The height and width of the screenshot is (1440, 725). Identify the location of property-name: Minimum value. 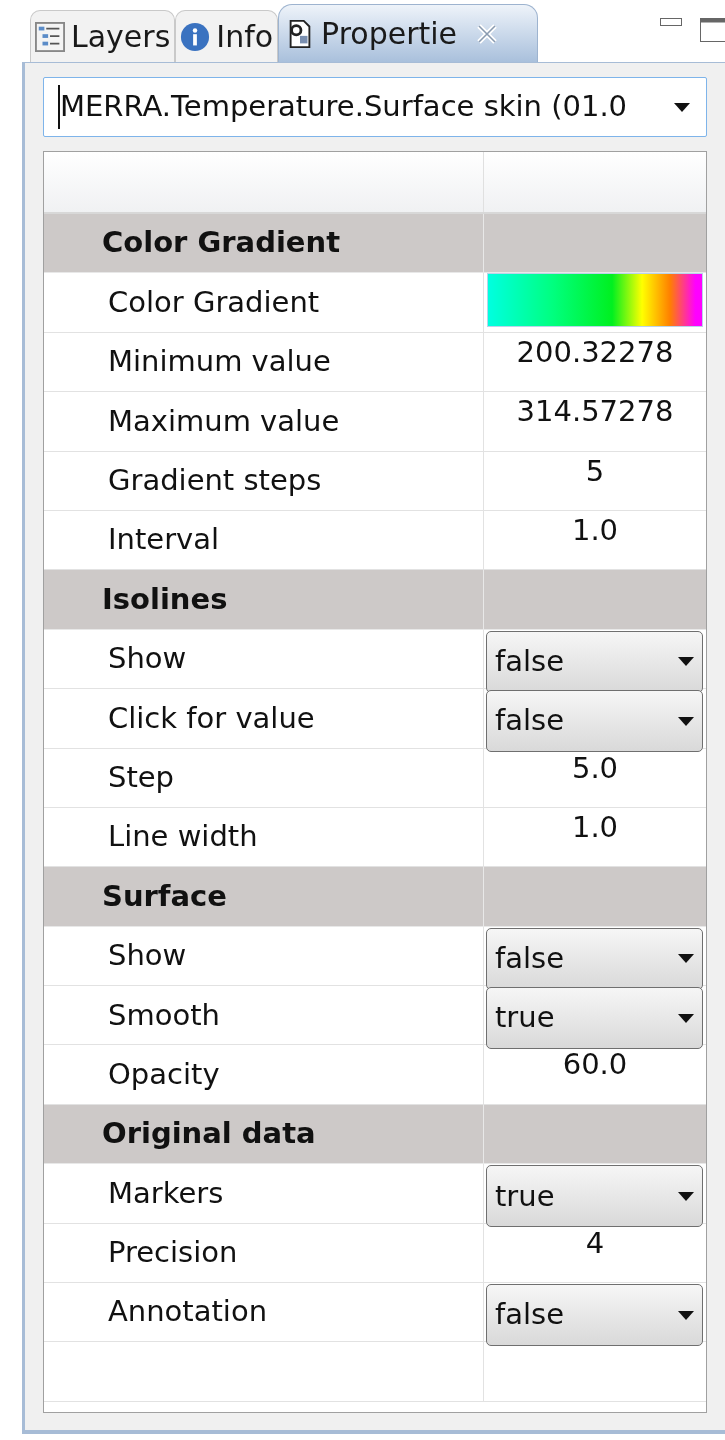
(219, 362).